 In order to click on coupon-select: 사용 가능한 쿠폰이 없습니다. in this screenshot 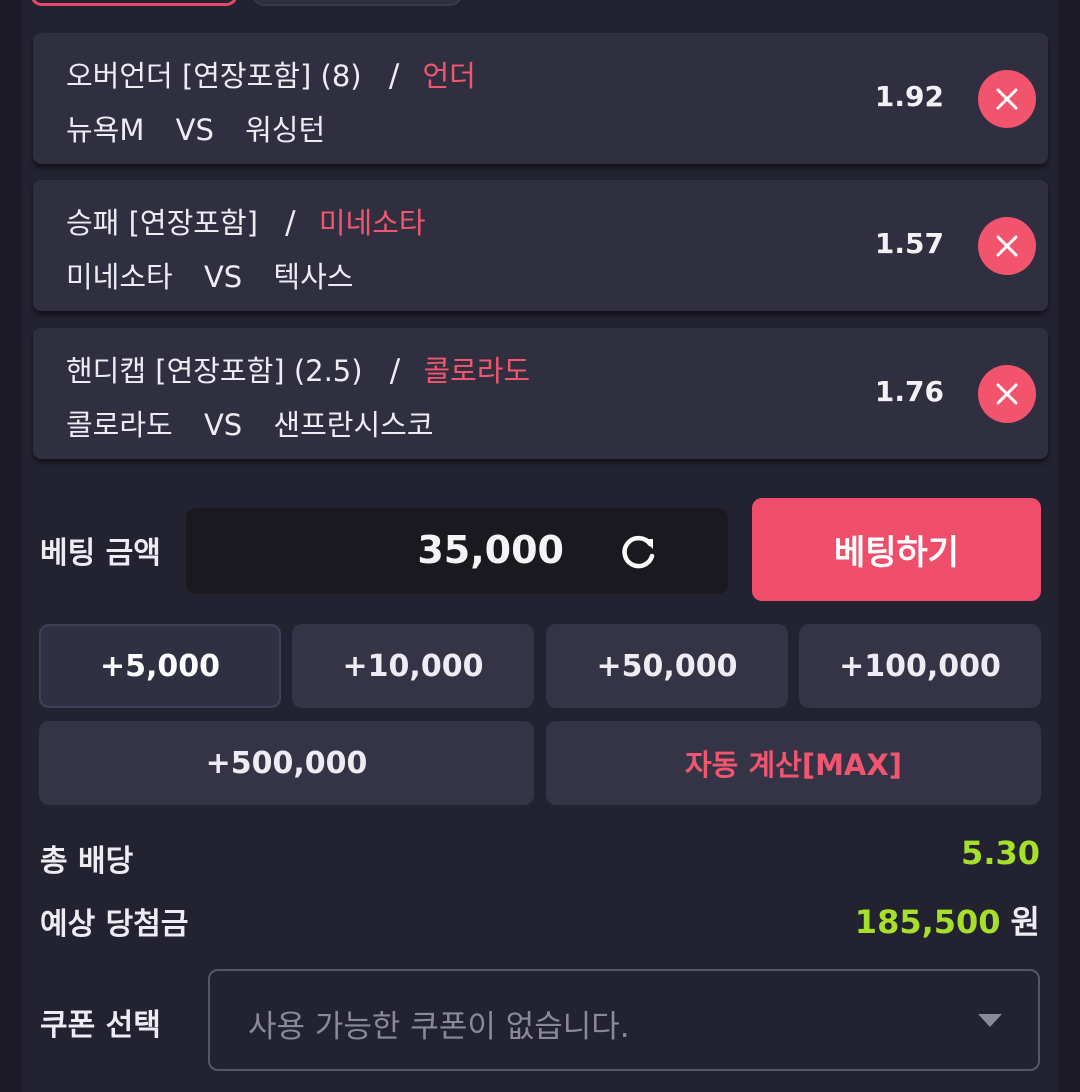, I will do `click(624, 1020)`.